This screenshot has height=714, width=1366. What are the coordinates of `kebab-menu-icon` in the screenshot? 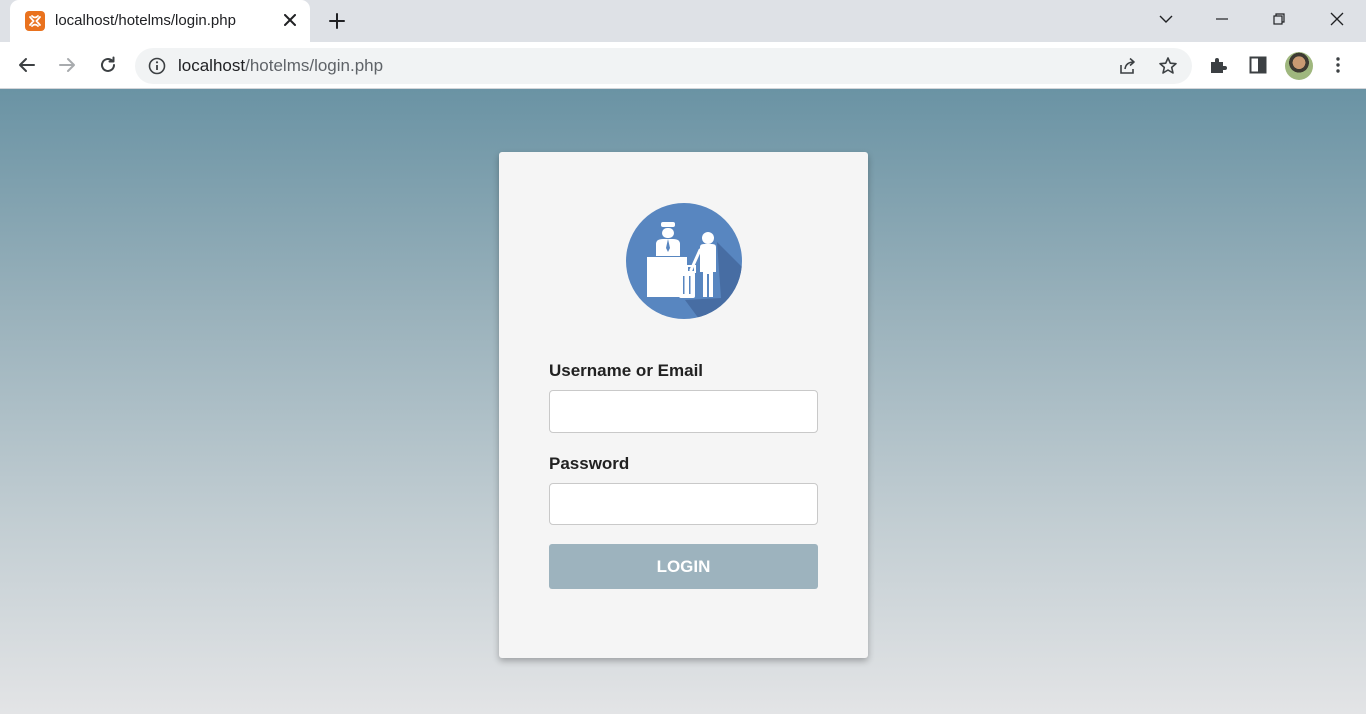 It's located at (1338, 65).